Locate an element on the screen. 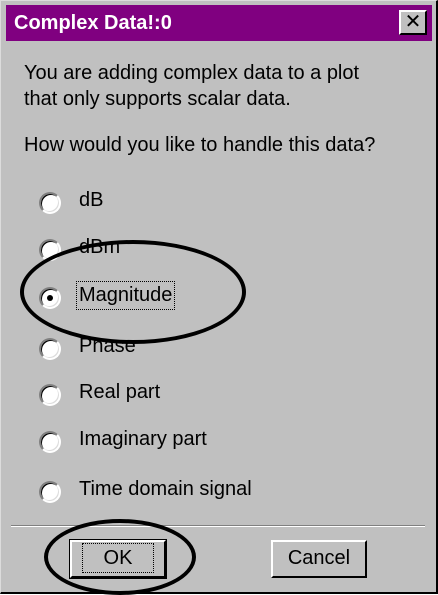 Image resolution: width=438 pixels, height=595 pixels. radio-label: dBm is located at coordinates (100, 247).